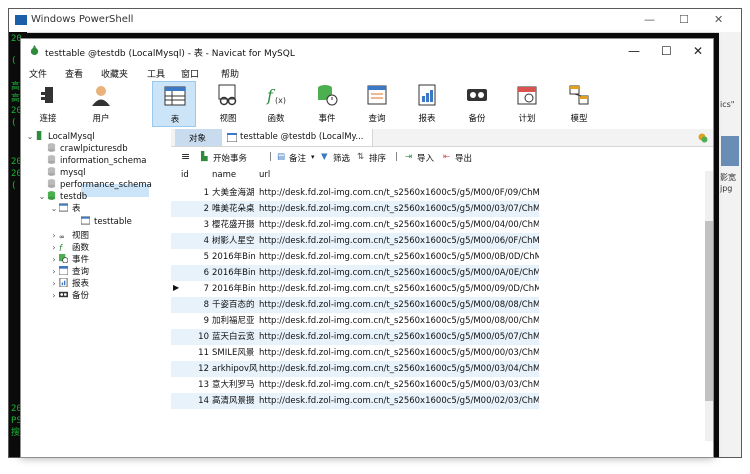  Describe the element at coordinates (235, 385) in the screenshot. I see `cell-name: 意大利罗马` at that location.